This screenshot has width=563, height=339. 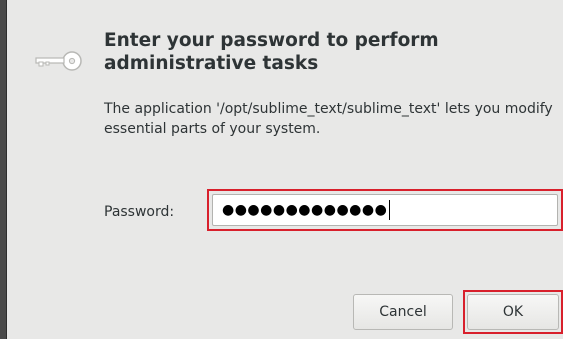 What do you see at coordinates (305, 210) in the screenshot?
I see `password-value: ●●●●●●●●●●●●●` at bounding box center [305, 210].